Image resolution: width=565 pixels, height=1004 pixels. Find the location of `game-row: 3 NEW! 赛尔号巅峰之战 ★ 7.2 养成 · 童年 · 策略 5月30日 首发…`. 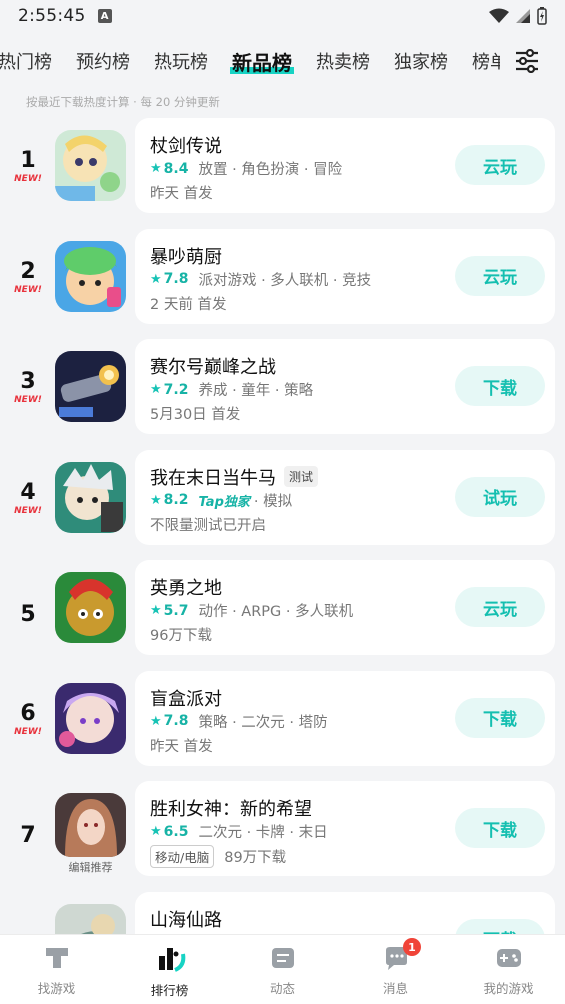

game-row: 3 NEW! 赛尔号巅峰之战 ★ 7.2 养成 · 童年 · 策略 5月30日 首发… is located at coordinates (282, 394).